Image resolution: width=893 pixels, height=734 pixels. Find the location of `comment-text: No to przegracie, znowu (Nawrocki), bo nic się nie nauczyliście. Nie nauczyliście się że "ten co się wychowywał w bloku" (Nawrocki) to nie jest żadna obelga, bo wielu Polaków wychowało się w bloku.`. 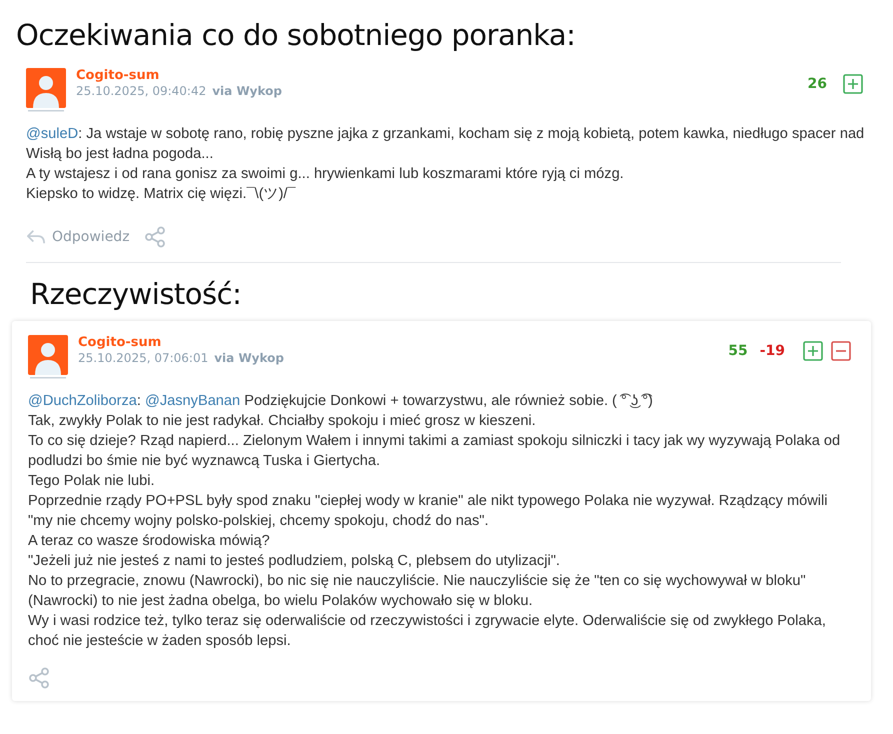

comment-text: No to przegracie, znowu (Nawrocki), bo nic się nie nauczyliście. Nie nauczyliście się że "ten co się wychowywał w bloku" (Nawrocki) to nie jest żadna obelga, bo wielu Polaków wychowało się w bloku. is located at coordinates (417, 591).